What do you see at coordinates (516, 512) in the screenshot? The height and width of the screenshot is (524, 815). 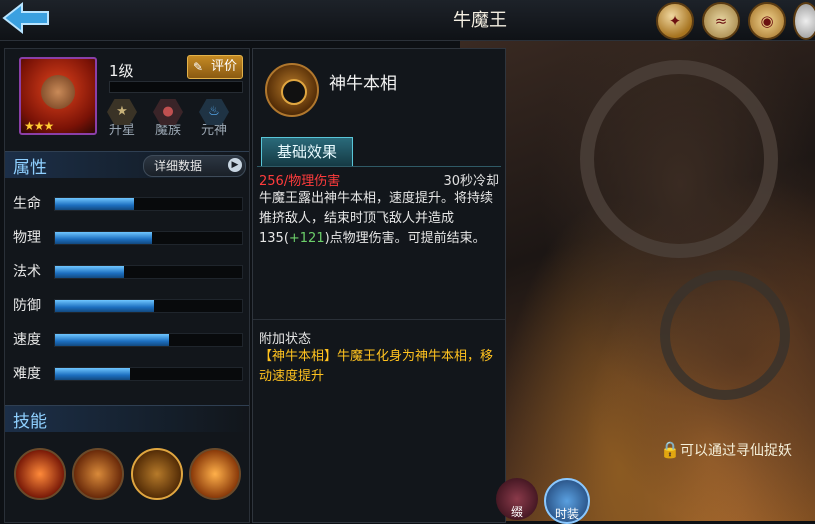 I see `ornament-label: 缀` at bounding box center [516, 512].